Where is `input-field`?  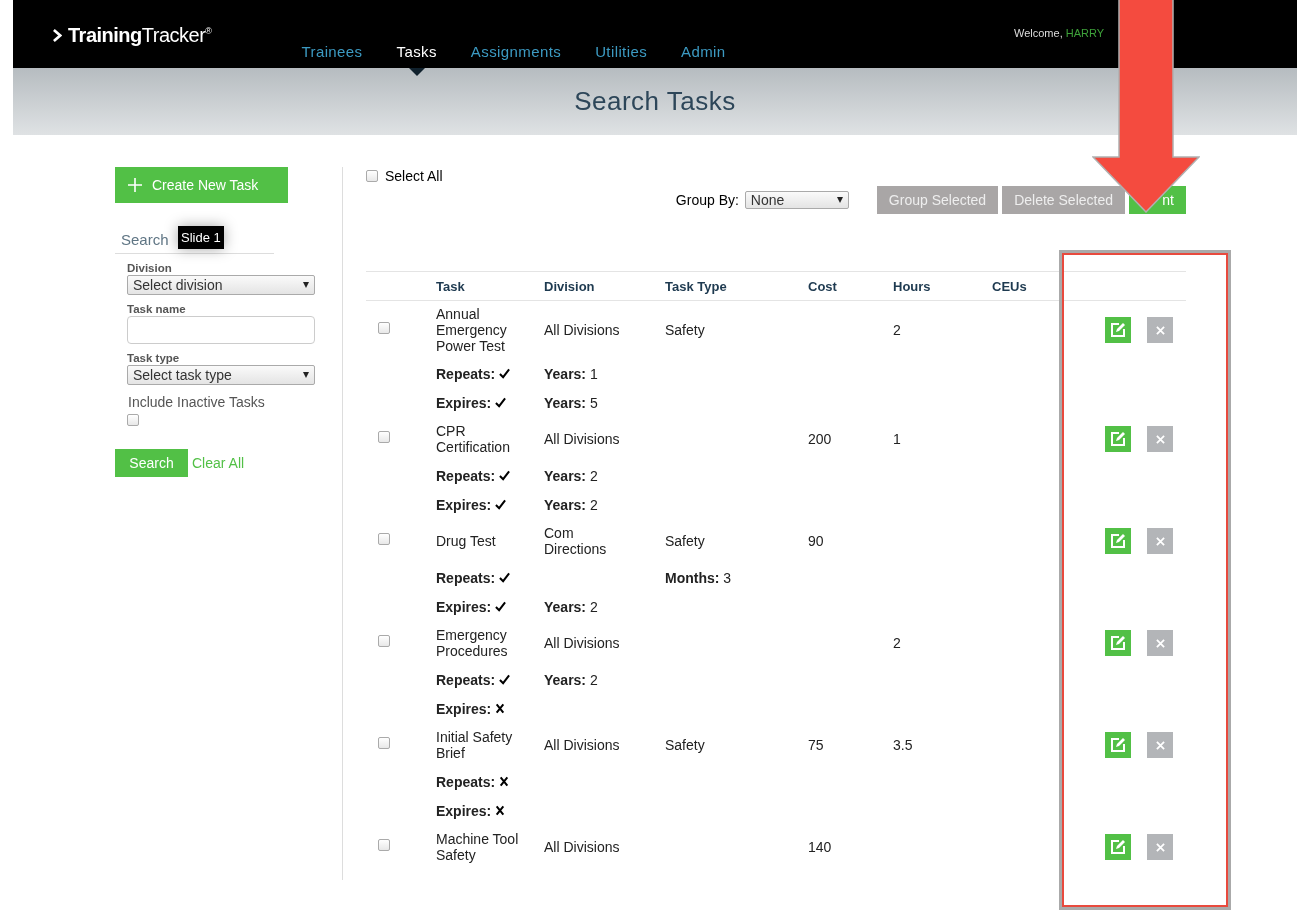 input-field is located at coordinates (221, 330).